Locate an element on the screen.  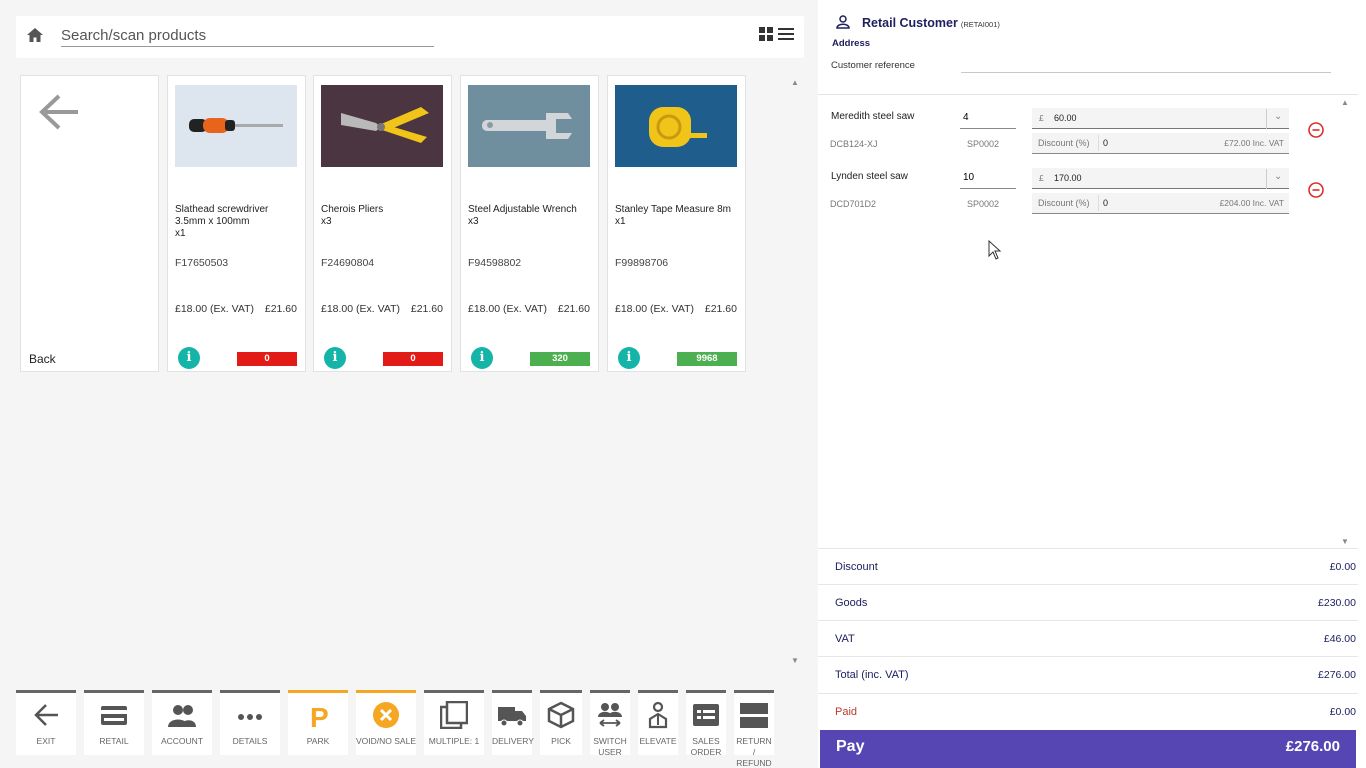
back-card: Back is located at coordinates (89, 223).